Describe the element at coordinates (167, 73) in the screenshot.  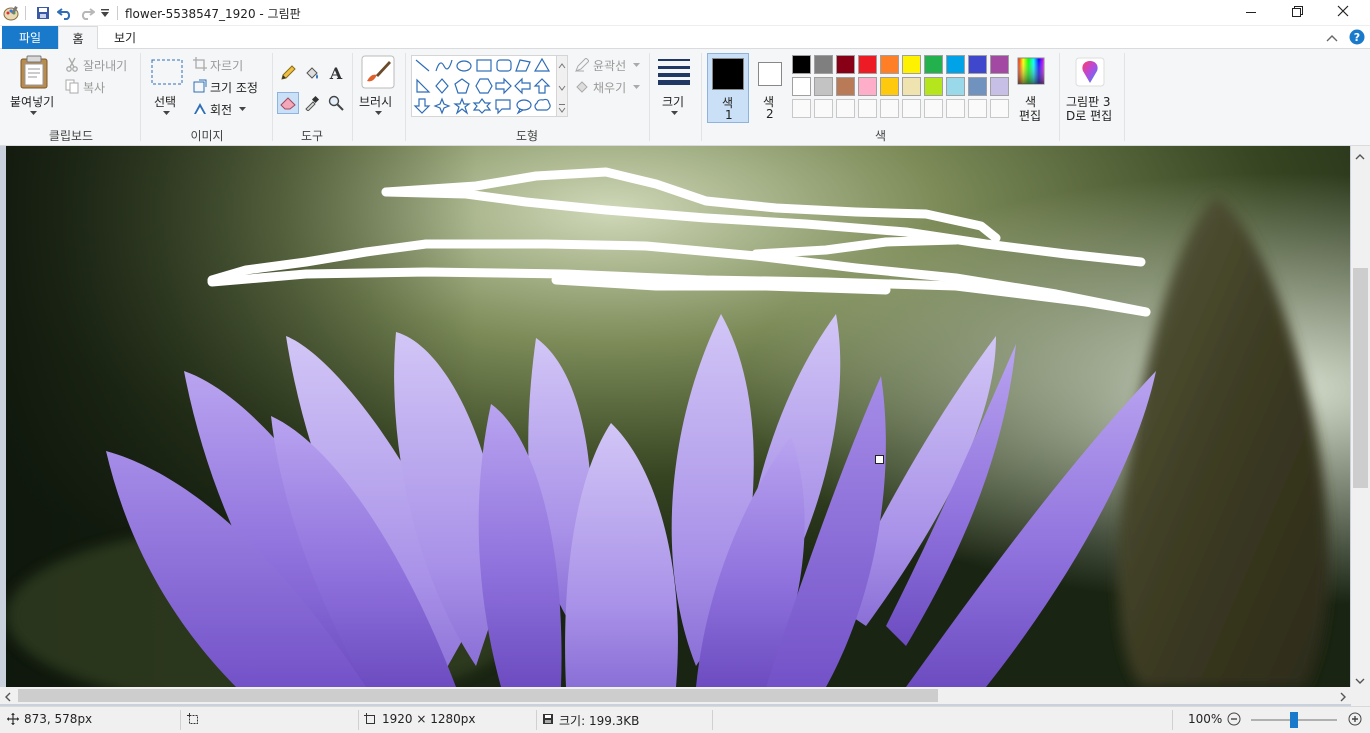
I see `select-button` at that location.